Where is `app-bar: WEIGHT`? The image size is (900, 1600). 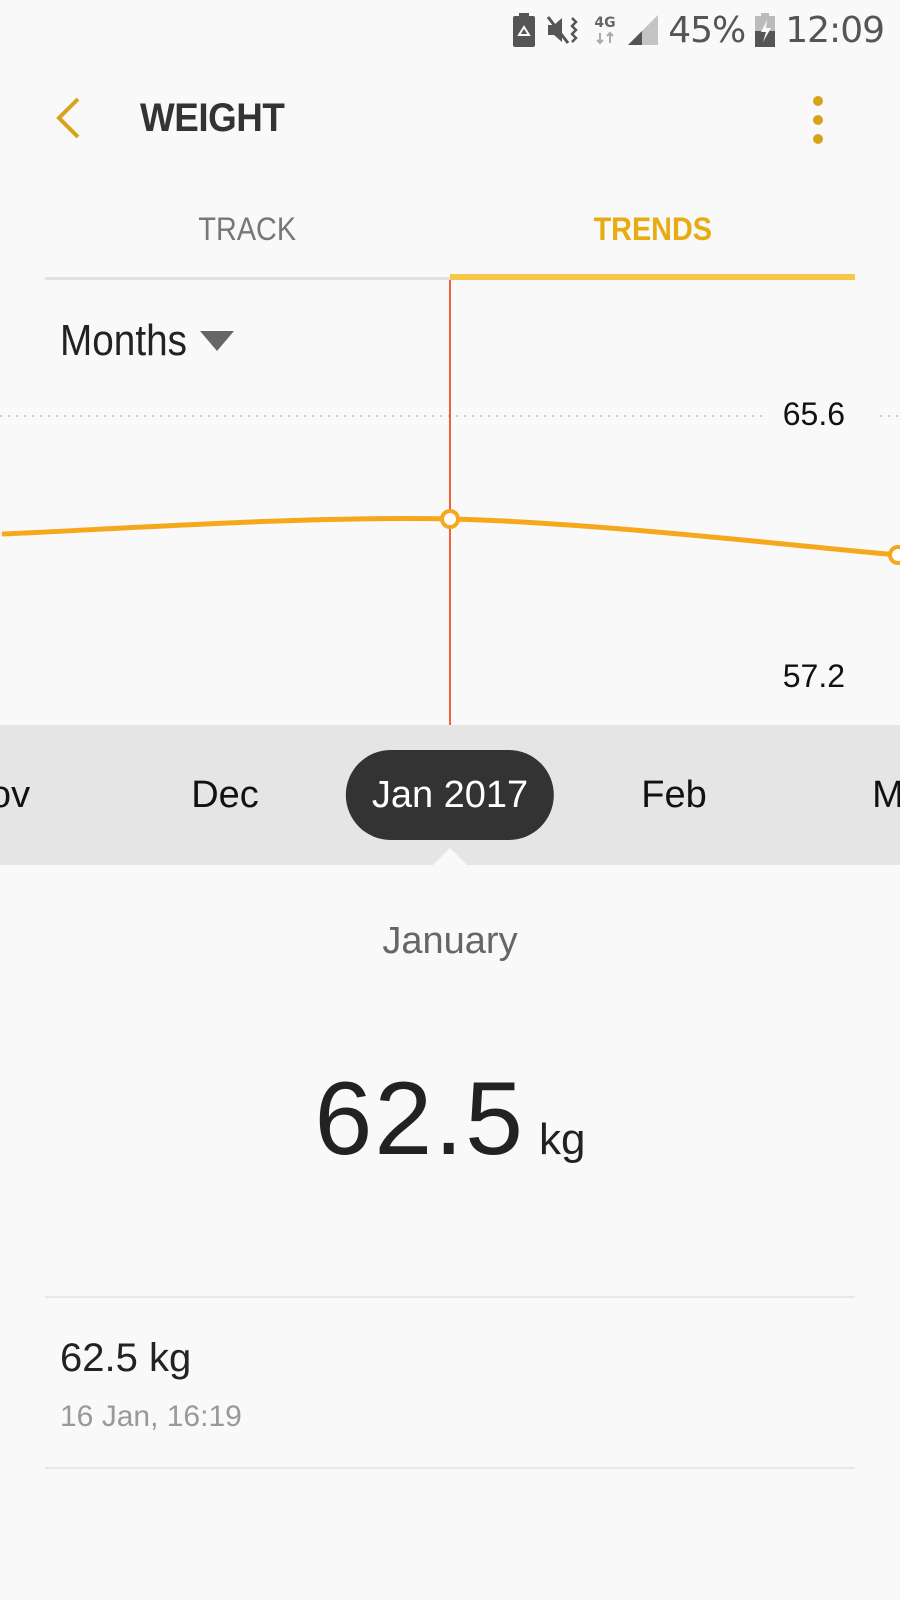
app-bar: WEIGHT is located at coordinates (450, 120).